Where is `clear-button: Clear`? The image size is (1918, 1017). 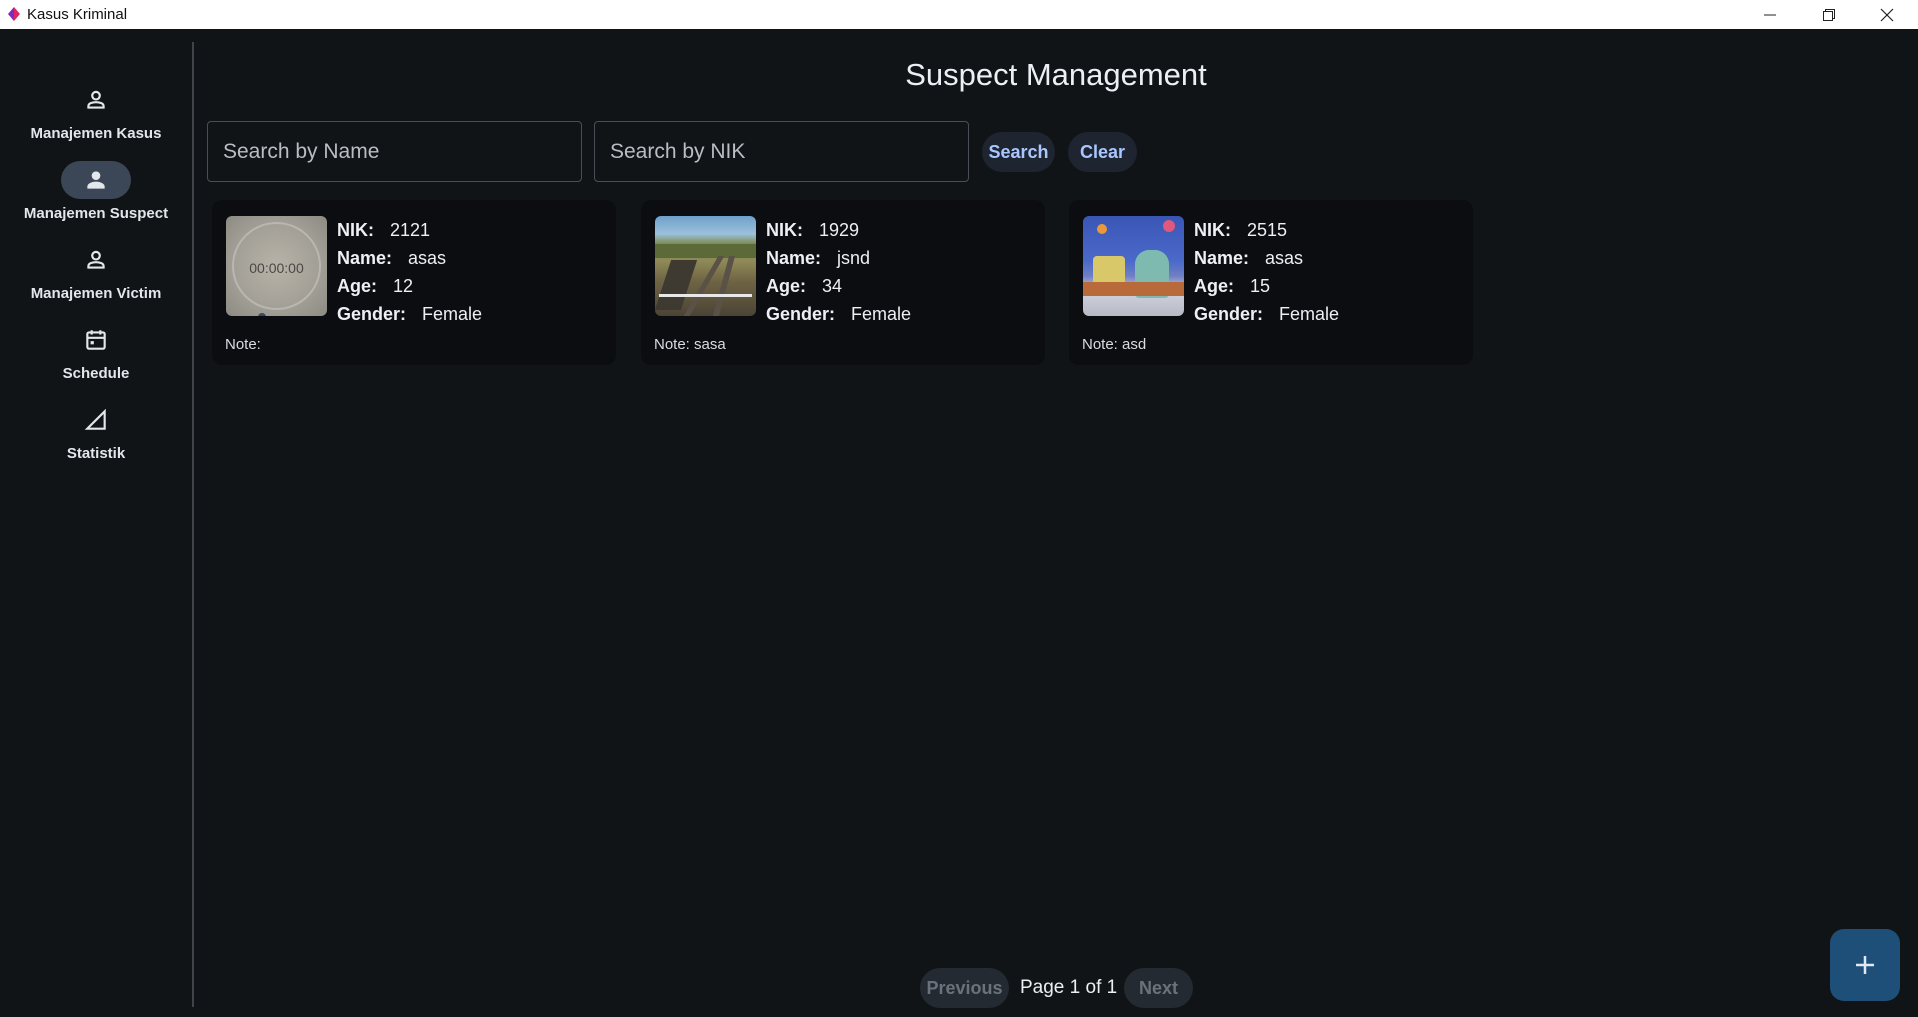
clear-button: Clear is located at coordinates (1102, 152).